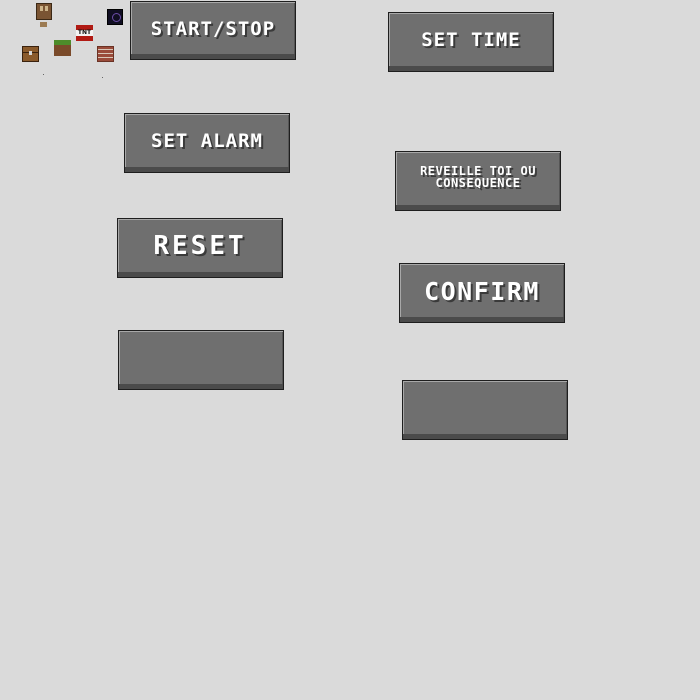 Image resolution: width=700 pixels, height=700 pixels. Describe the element at coordinates (115, 17) in the screenshot. I see `ender-pearl-icon` at that location.